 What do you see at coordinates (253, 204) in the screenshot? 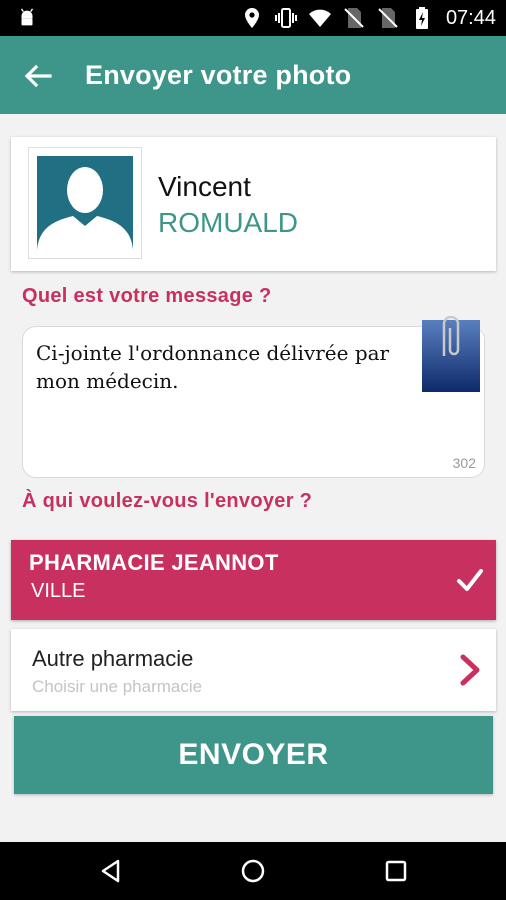
I see `profile-card: Vincent ROMUALD` at bounding box center [253, 204].